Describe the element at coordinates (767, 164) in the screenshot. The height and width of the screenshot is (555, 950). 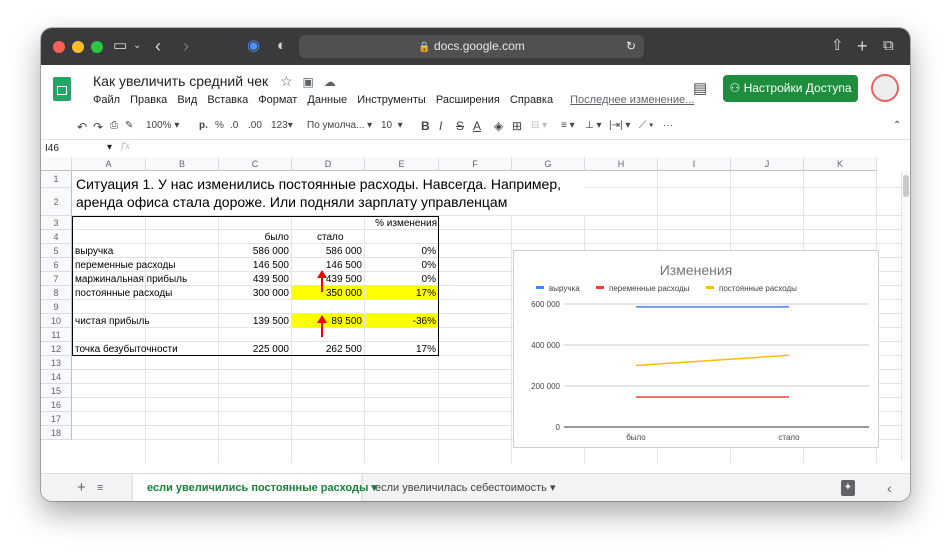
I see `column-header-j: J` at that location.